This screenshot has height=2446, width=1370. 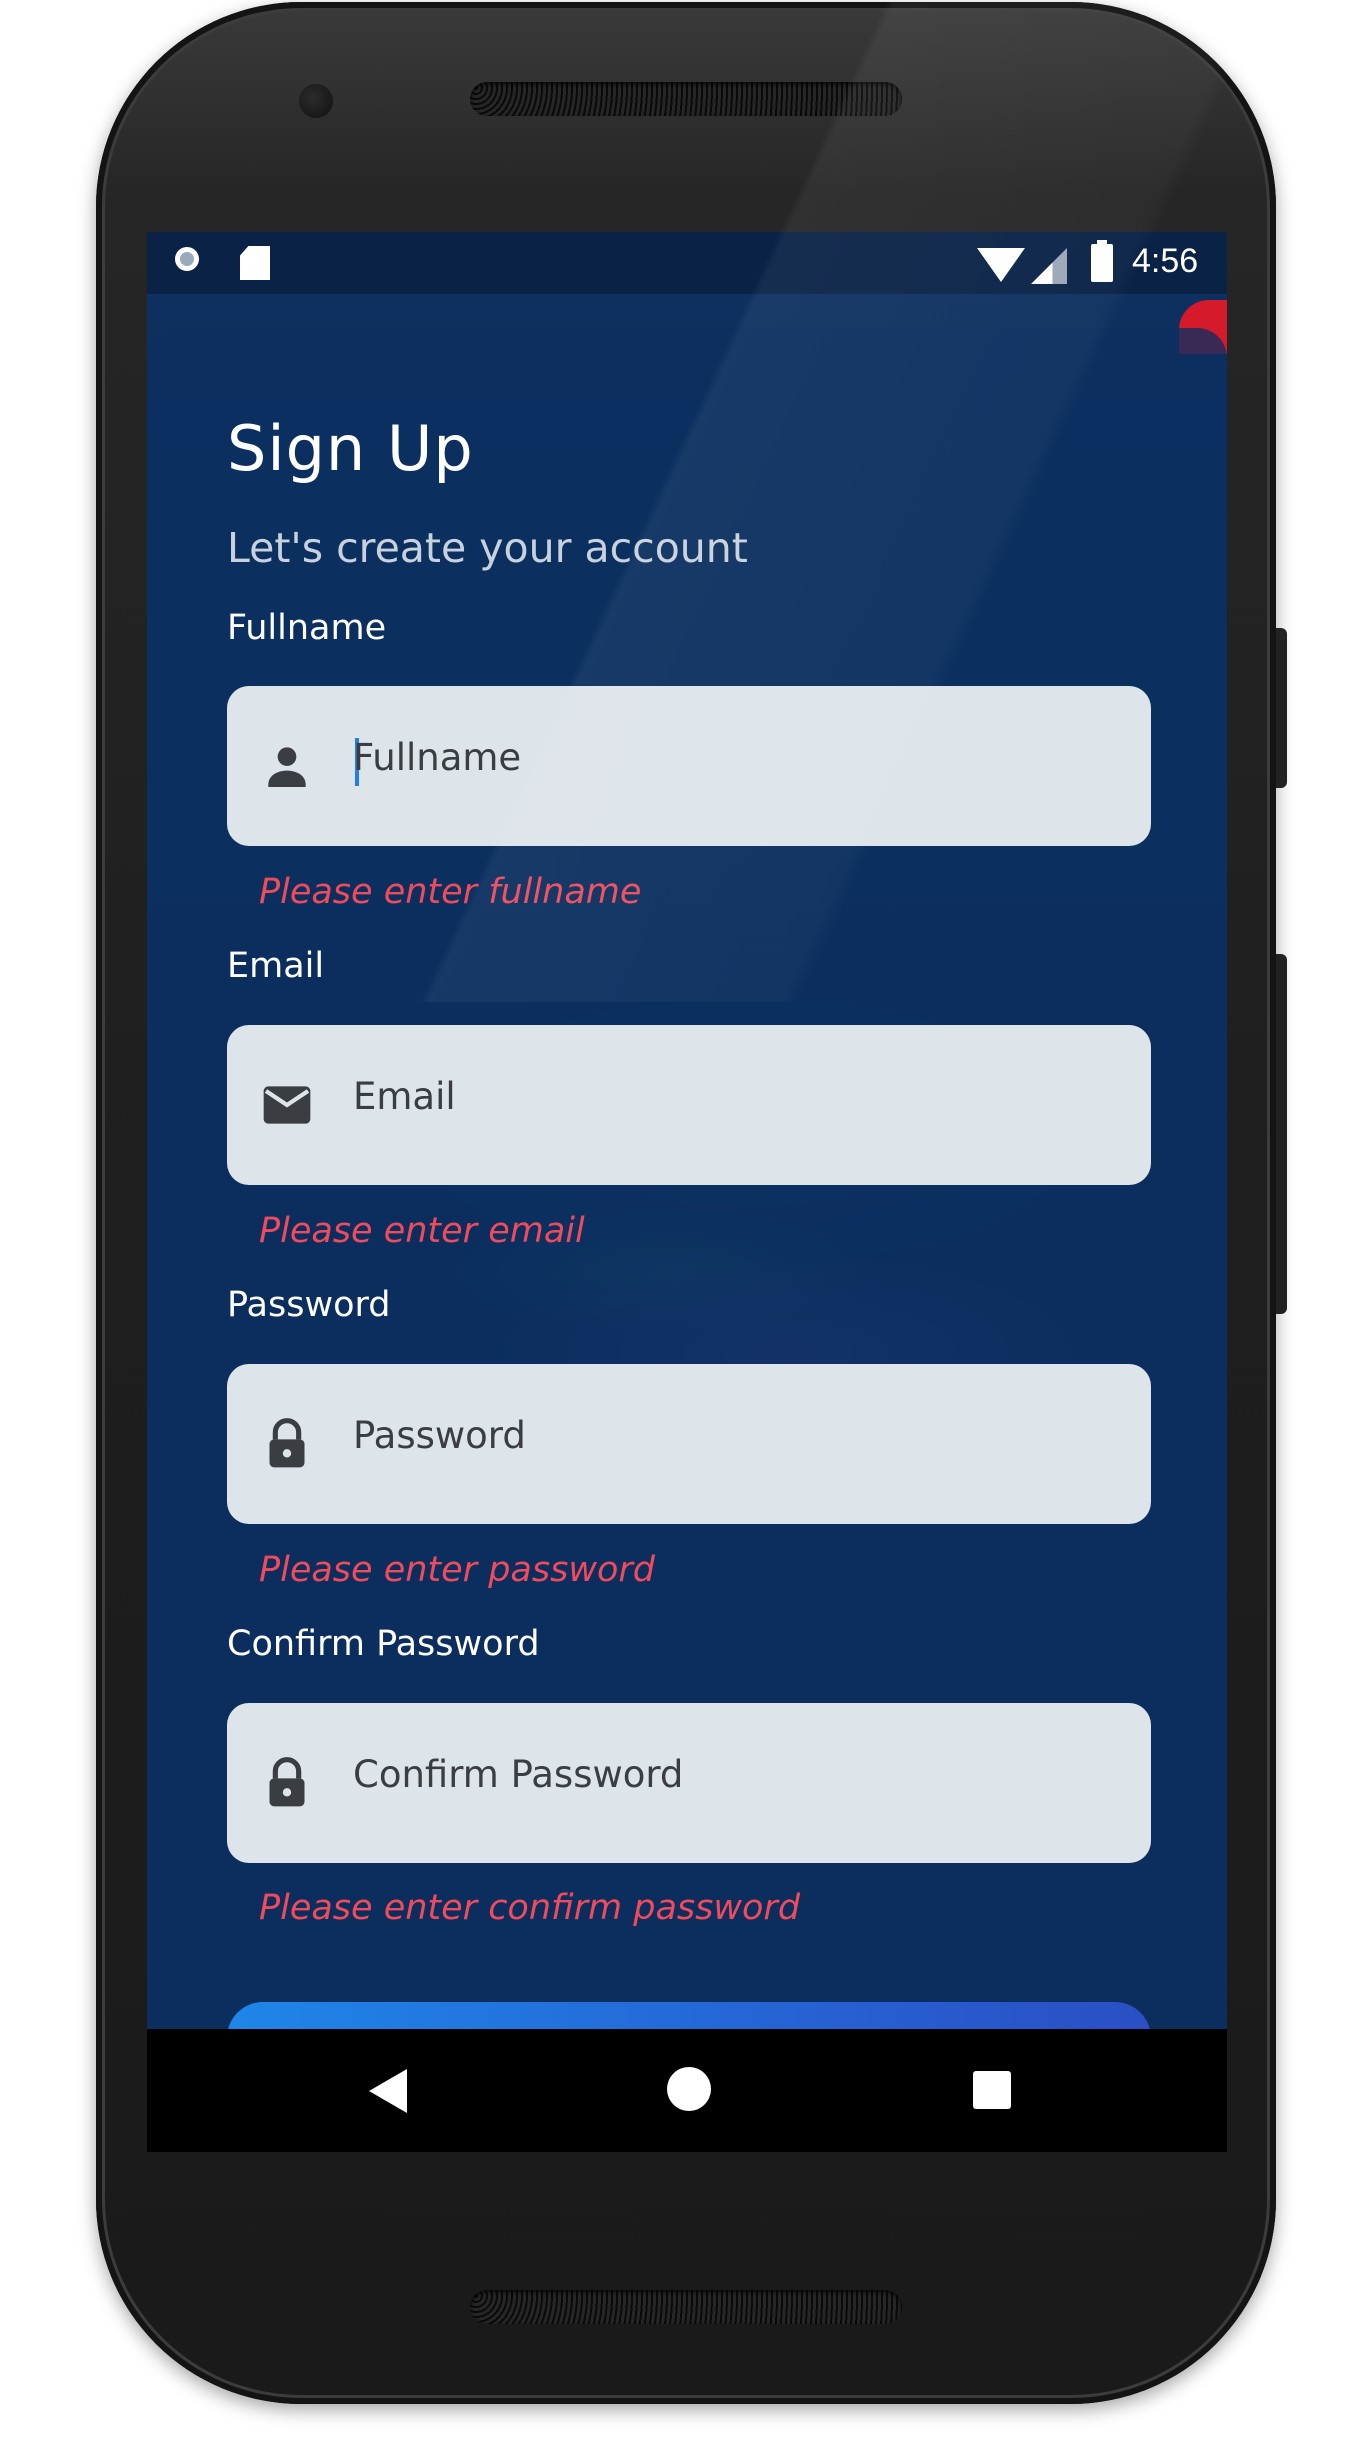 I want to click on home-icon, so click(x=689, y=2089).